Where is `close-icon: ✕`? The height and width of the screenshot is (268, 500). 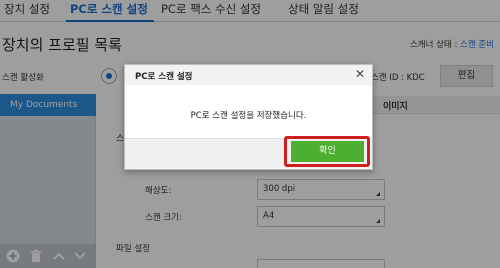
close-icon: ✕ is located at coordinates (360, 74).